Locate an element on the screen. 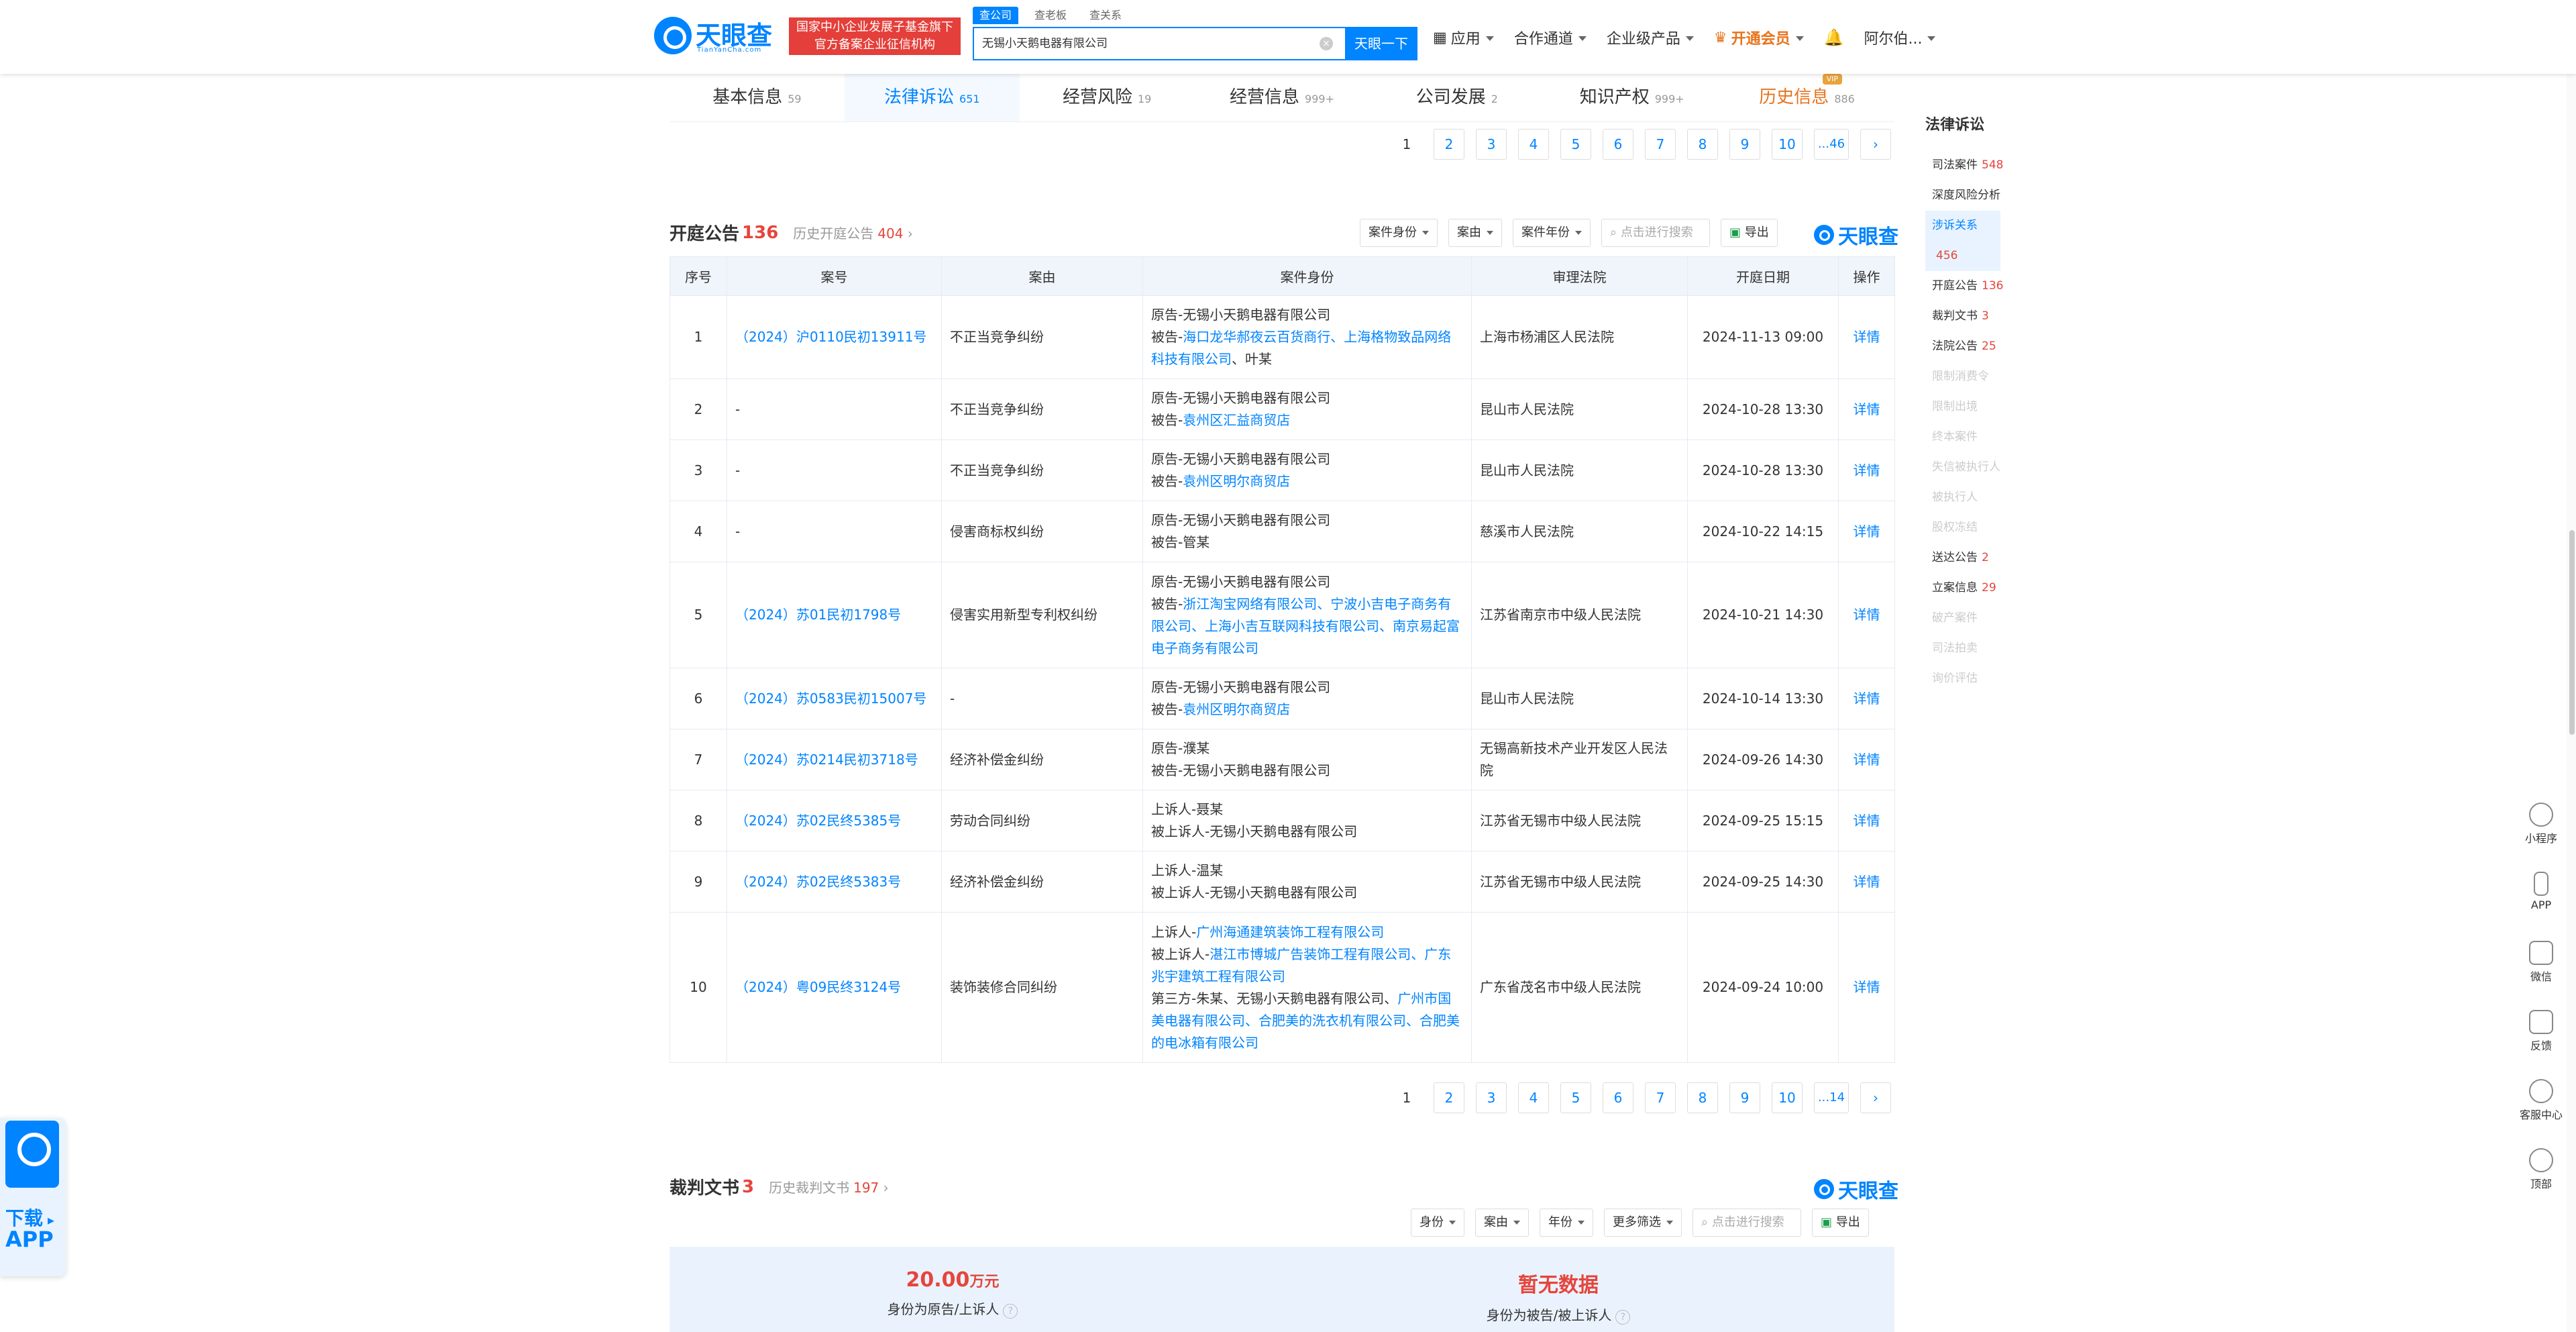 This screenshot has width=2576, height=1332. filter-year: 案件年份 is located at coordinates (1552, 233).